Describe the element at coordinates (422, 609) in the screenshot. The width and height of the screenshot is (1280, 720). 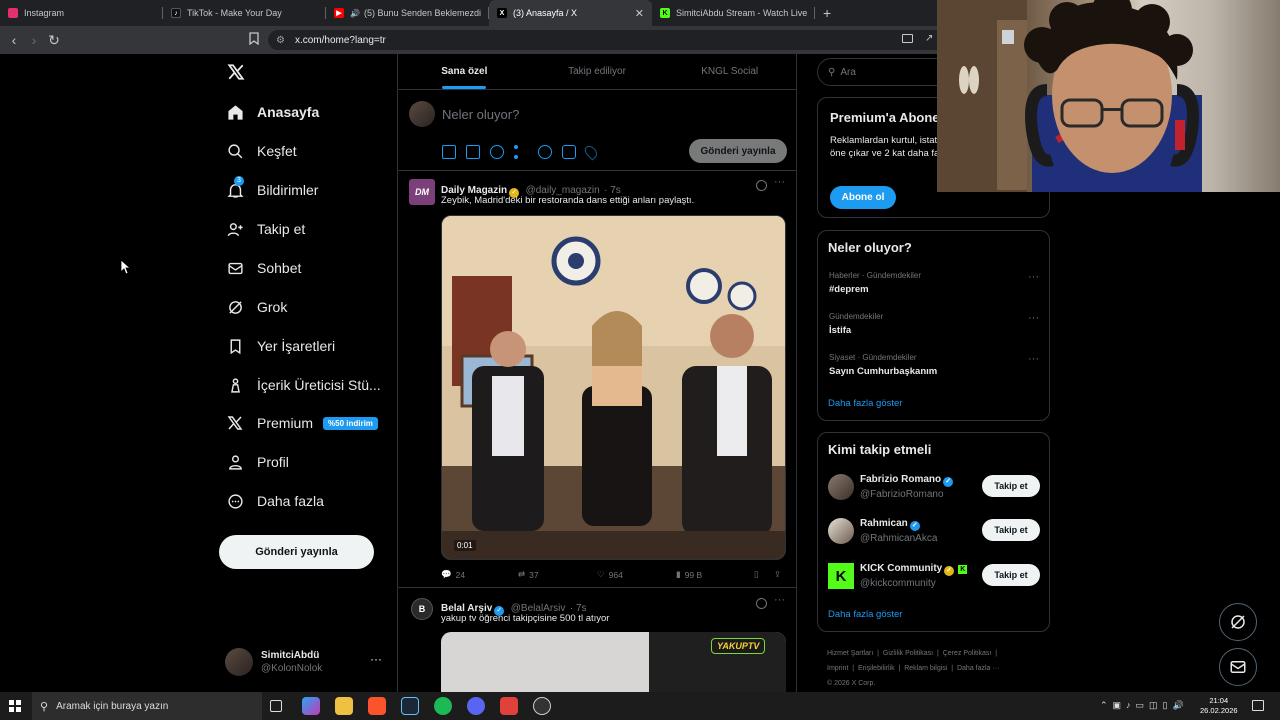
I see `tweet-avatar: B` at that location.